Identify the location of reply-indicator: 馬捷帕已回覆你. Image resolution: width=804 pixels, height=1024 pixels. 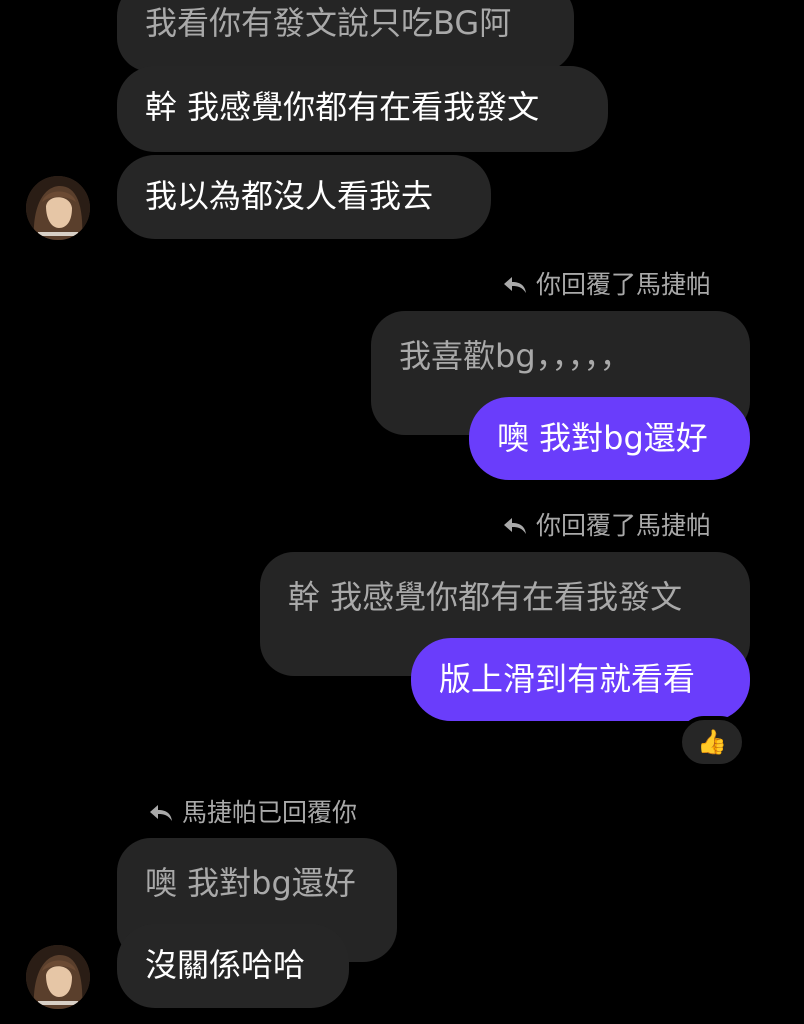
(252, 813).